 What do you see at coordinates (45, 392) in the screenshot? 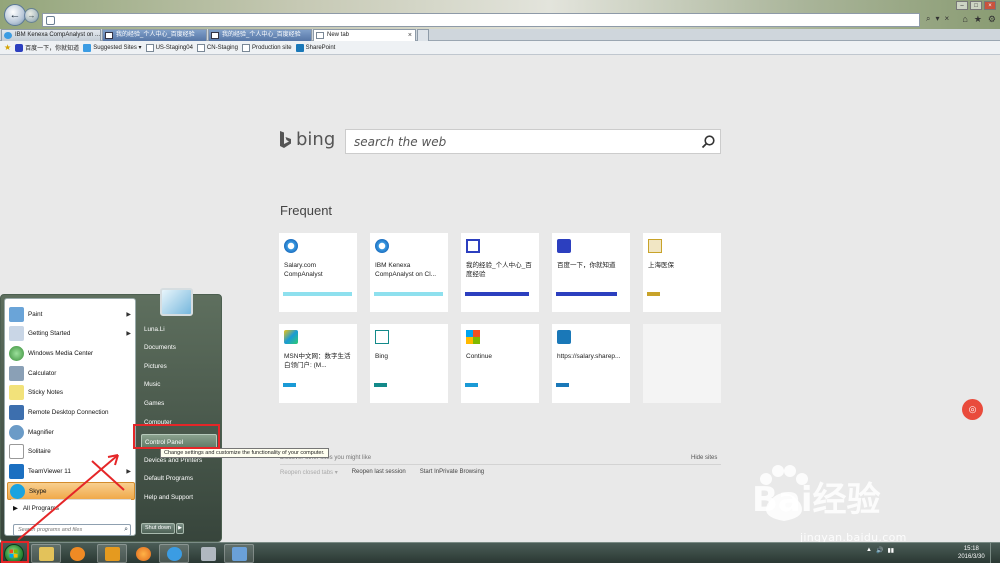
I see `program-label: Sticky Notes` at bounding box center [45, 392].